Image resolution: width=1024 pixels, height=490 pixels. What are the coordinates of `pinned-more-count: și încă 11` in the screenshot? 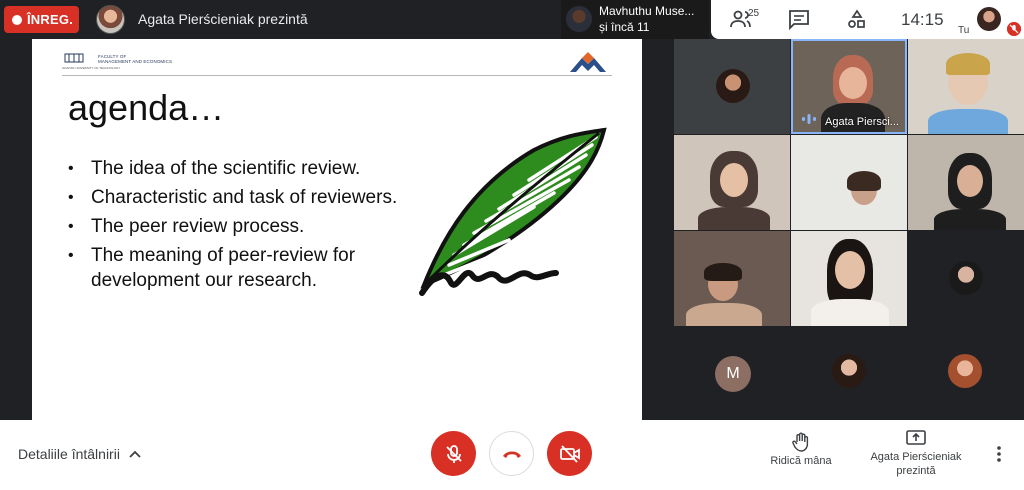 It's located at (624, 27).